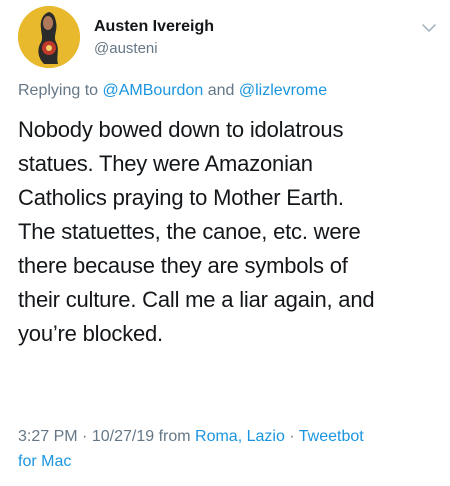 This screenshot has height=486, width=450. I want to click on tweet-time: 3:27 PM, so click(48, 436).